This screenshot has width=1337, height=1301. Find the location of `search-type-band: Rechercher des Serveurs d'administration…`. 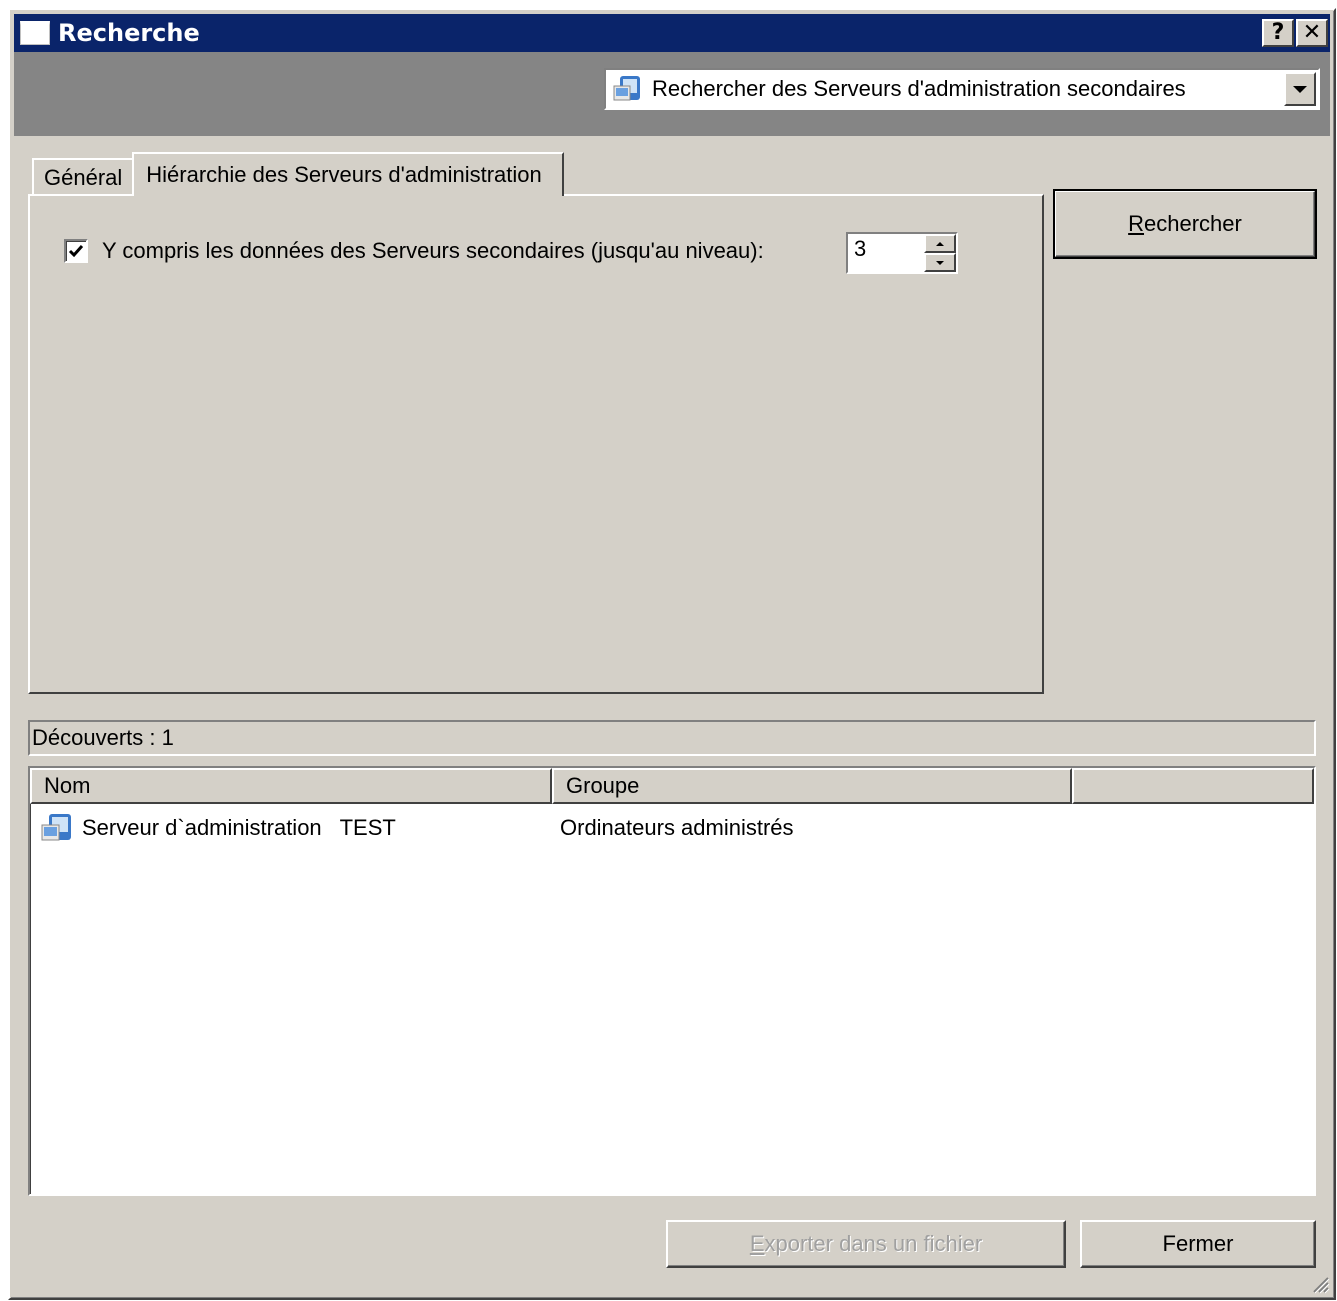

search-type-band: Rechercher des Serveurs d'administration… is located at coordinates (672, 94).